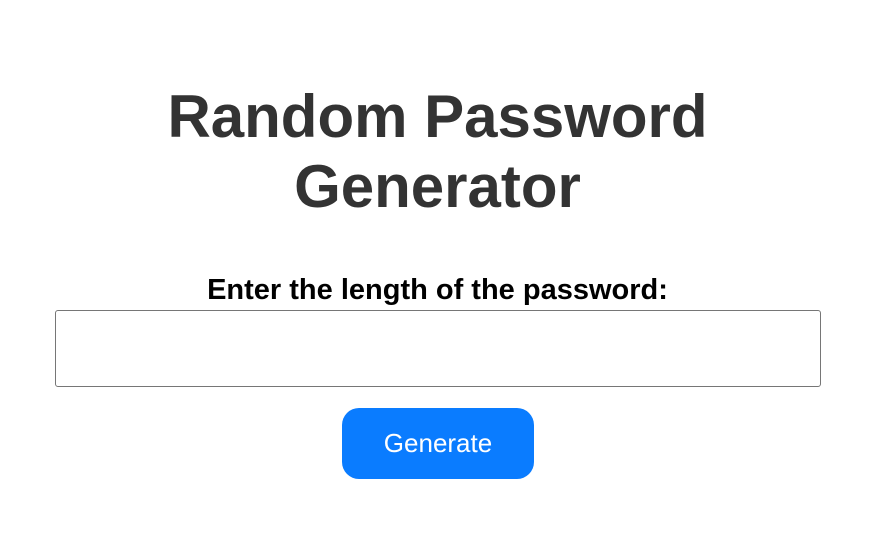 The image size is (875, 553). What do you see at coordinates (437, 290) in the screenshot?
I see `password-length-label: Enter the length of the password:` at bounding box center [437, 290].